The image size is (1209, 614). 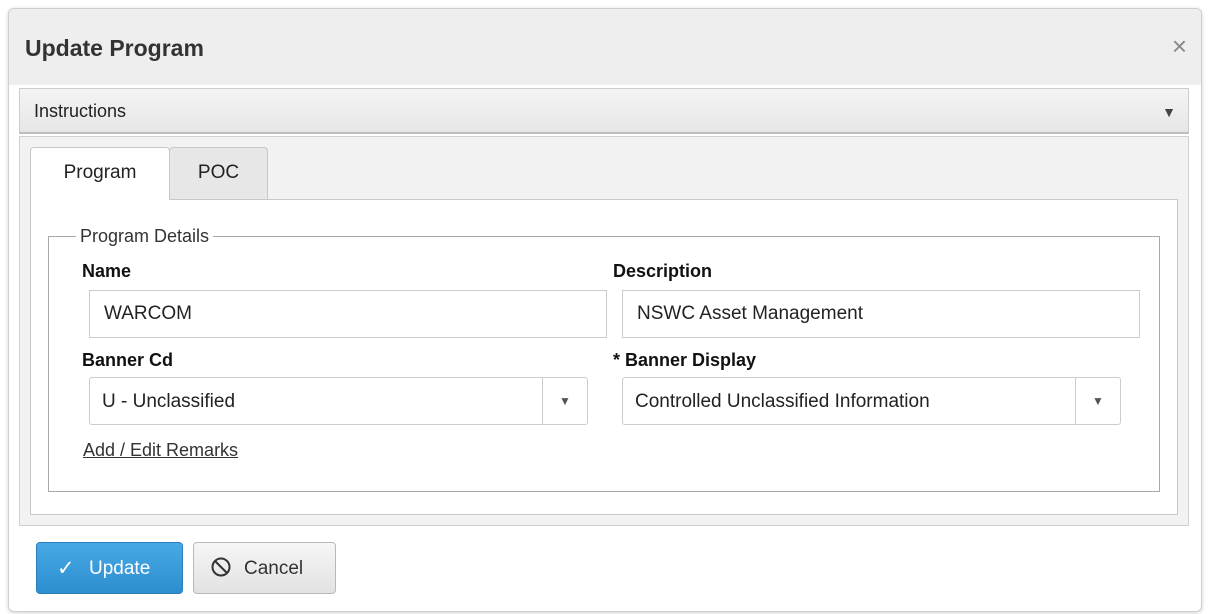 What do you see at coordinates (221, 567) in the screenshot?
I see `cancel-circle-icon` at bounding box center [221, 567].